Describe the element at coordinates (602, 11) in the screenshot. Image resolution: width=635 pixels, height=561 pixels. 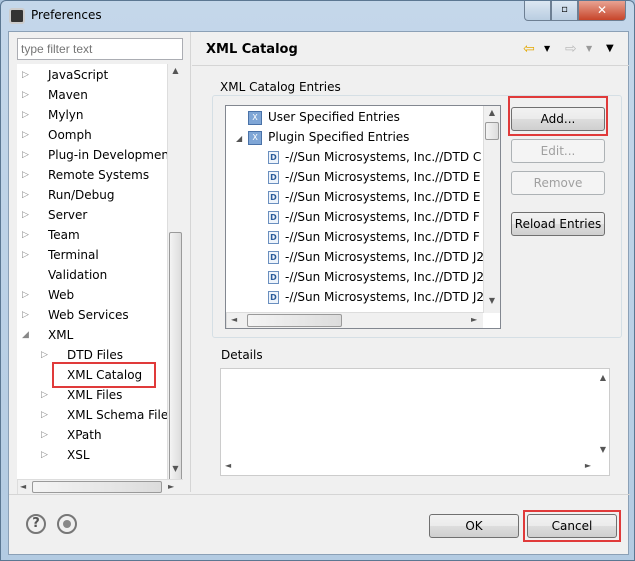
I see `close-button: ✕` at that location.